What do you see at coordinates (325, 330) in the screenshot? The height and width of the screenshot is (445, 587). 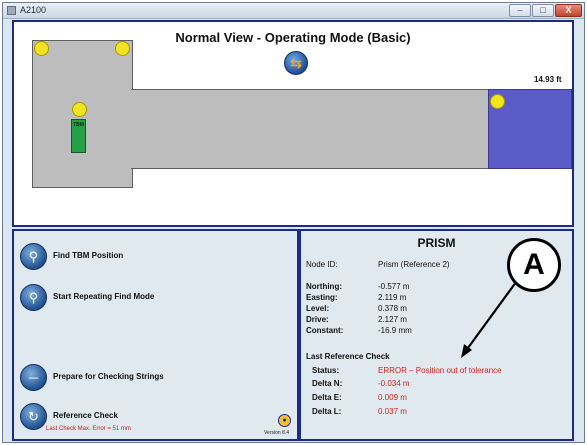 I see `constant-label: Constant:` at bounding box center [325, 330].